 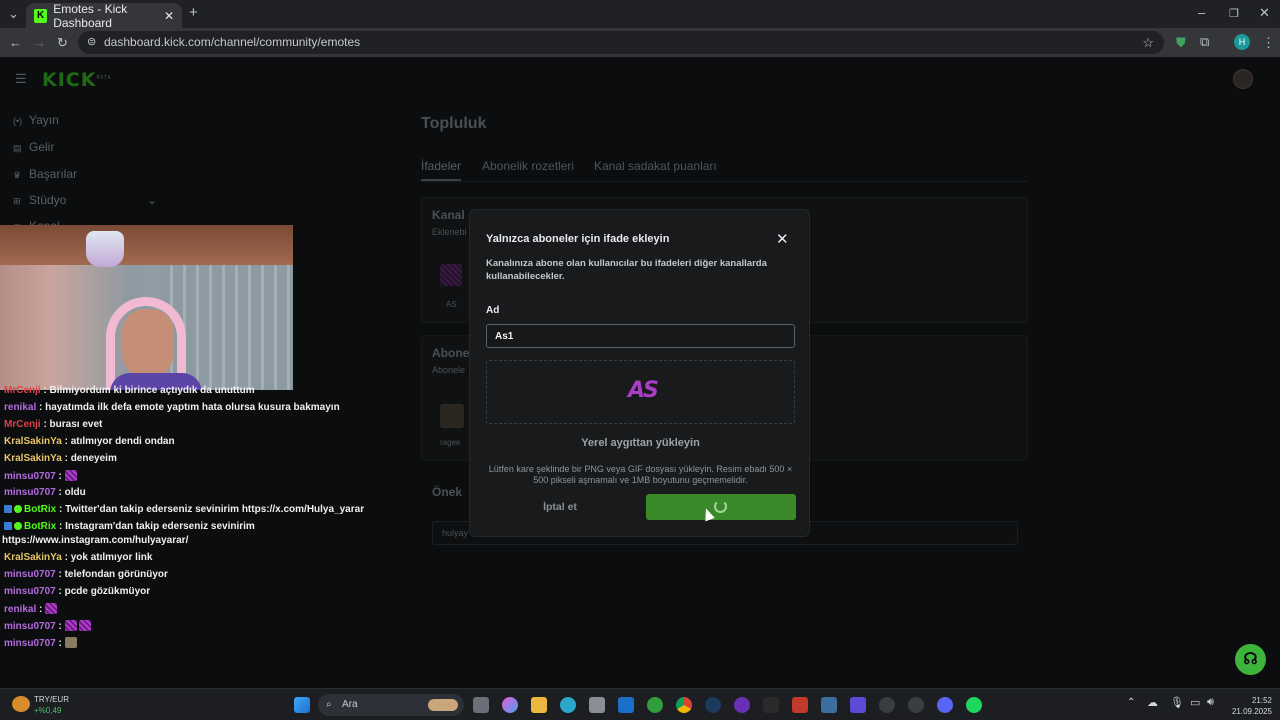 What do you see at coordinates (1152, 702) in the screenshot?
I see `cloud-icon: ☁` at bounding box center [1152, 702].